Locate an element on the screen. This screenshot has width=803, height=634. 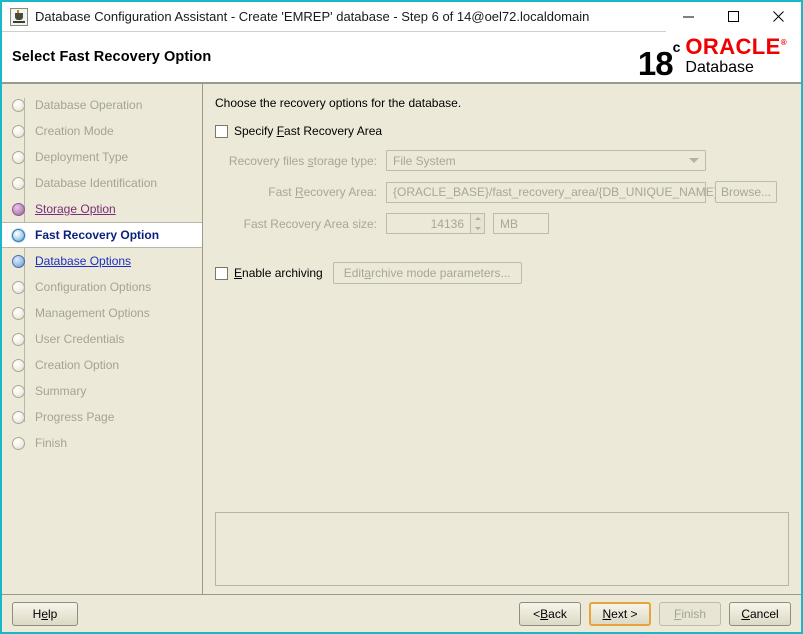
logo-superscript: c is located at coordinates (676, 46).